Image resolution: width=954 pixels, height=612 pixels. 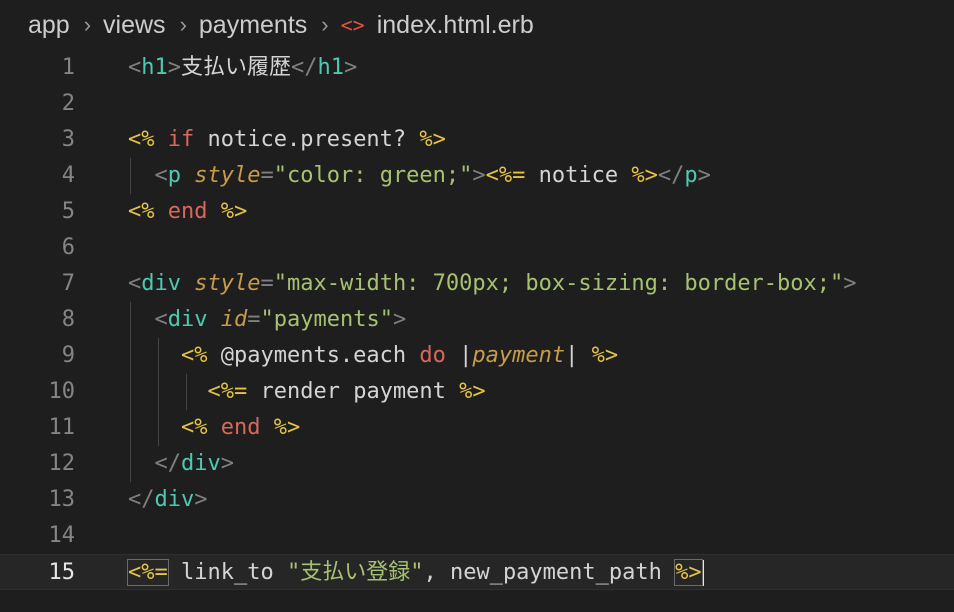 What do you see at coordinates (68, 355) in the screenshot?
I see `line-number: 9` at bounding box center [68, 355].